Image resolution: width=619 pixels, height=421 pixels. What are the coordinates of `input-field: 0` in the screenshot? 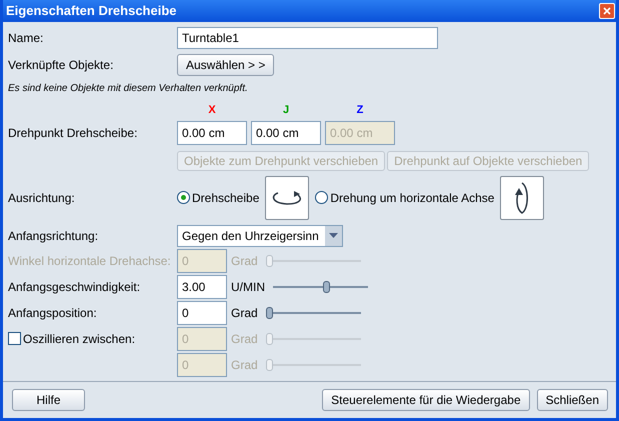 It's located at (202, 312).